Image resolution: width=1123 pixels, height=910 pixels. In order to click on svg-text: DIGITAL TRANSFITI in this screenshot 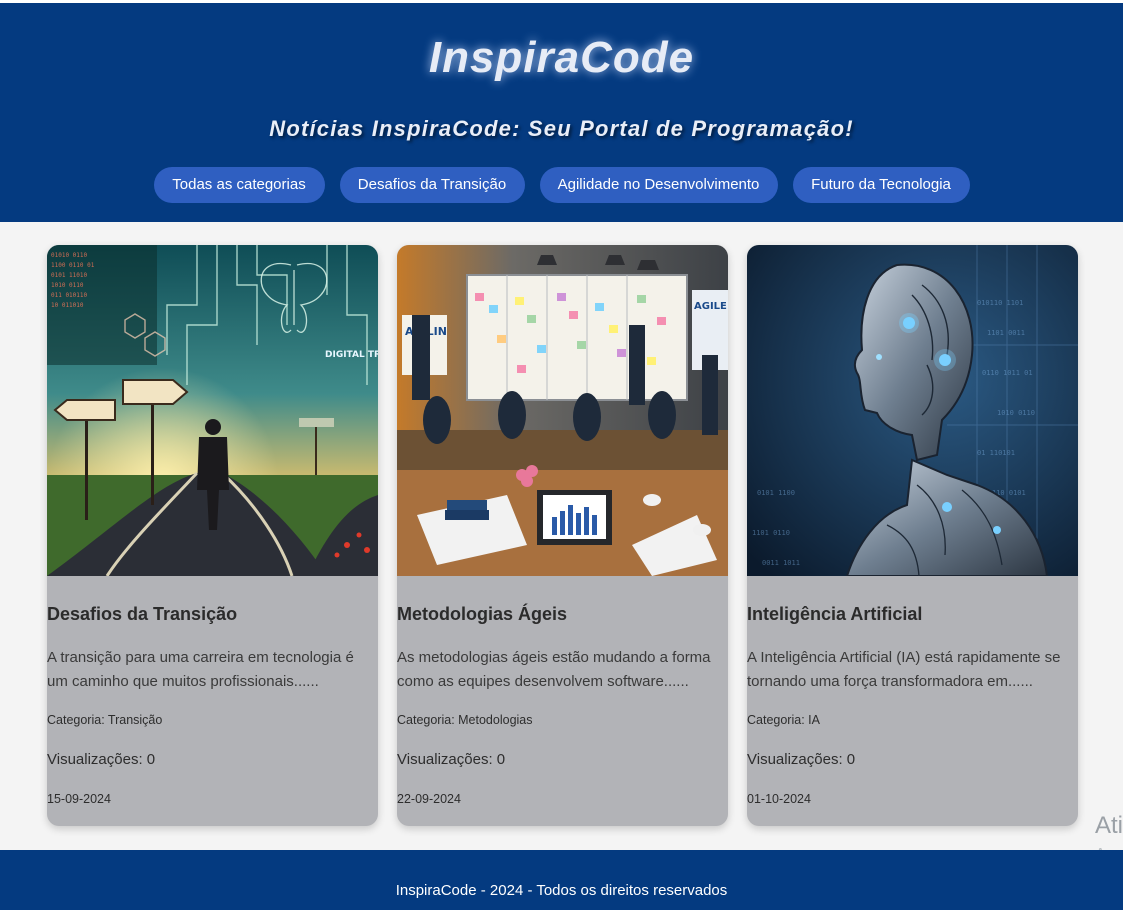, I will do `click(351, 355)`.